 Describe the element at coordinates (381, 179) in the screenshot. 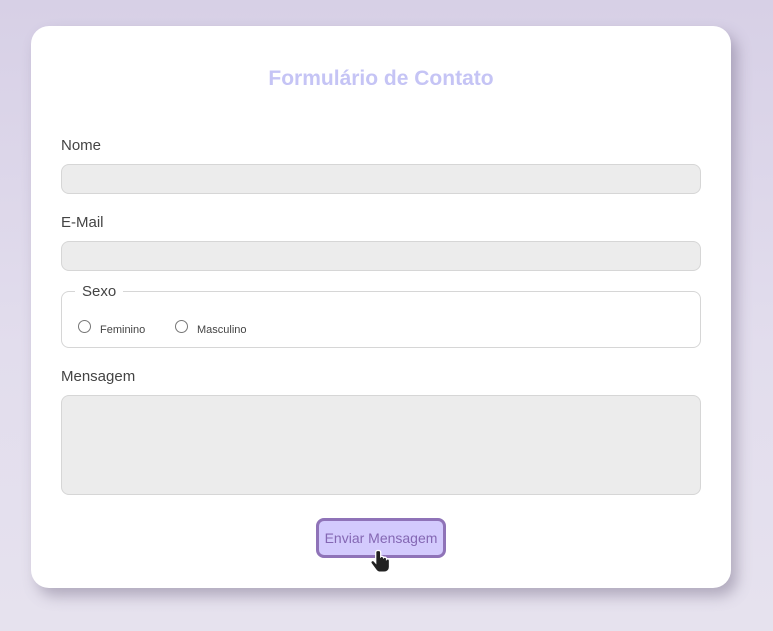

I see `name-input` at that location.